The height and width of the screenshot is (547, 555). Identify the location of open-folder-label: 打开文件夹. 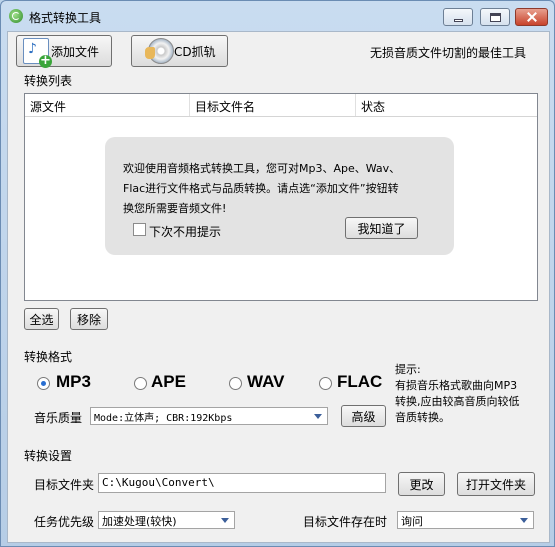
(495, 484).